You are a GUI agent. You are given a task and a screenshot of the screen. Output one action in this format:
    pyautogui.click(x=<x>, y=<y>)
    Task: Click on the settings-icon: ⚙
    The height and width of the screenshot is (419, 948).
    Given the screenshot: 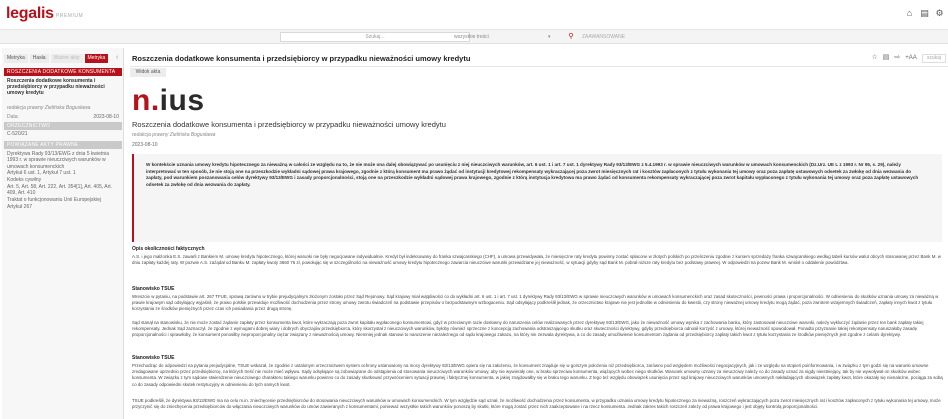 What is the action you would take?
    pyautogui.click(x=939, y=13)
    